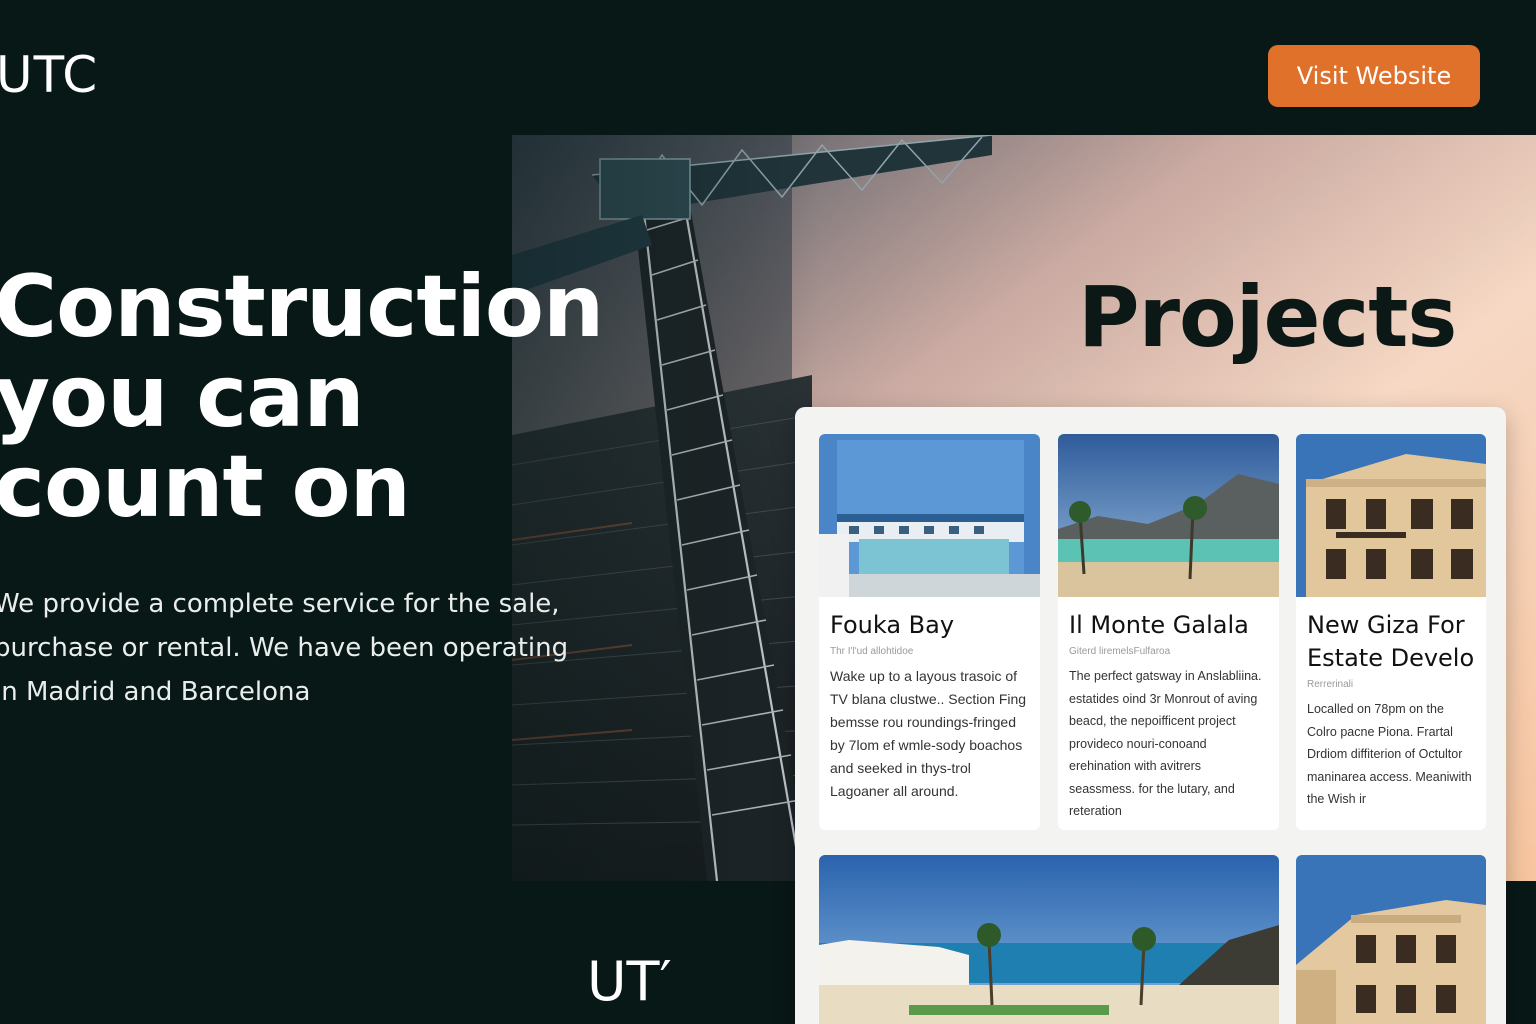  Describe the element at coordinates (49, 75) in the screenshot. I see `logo: UTC` at that location.